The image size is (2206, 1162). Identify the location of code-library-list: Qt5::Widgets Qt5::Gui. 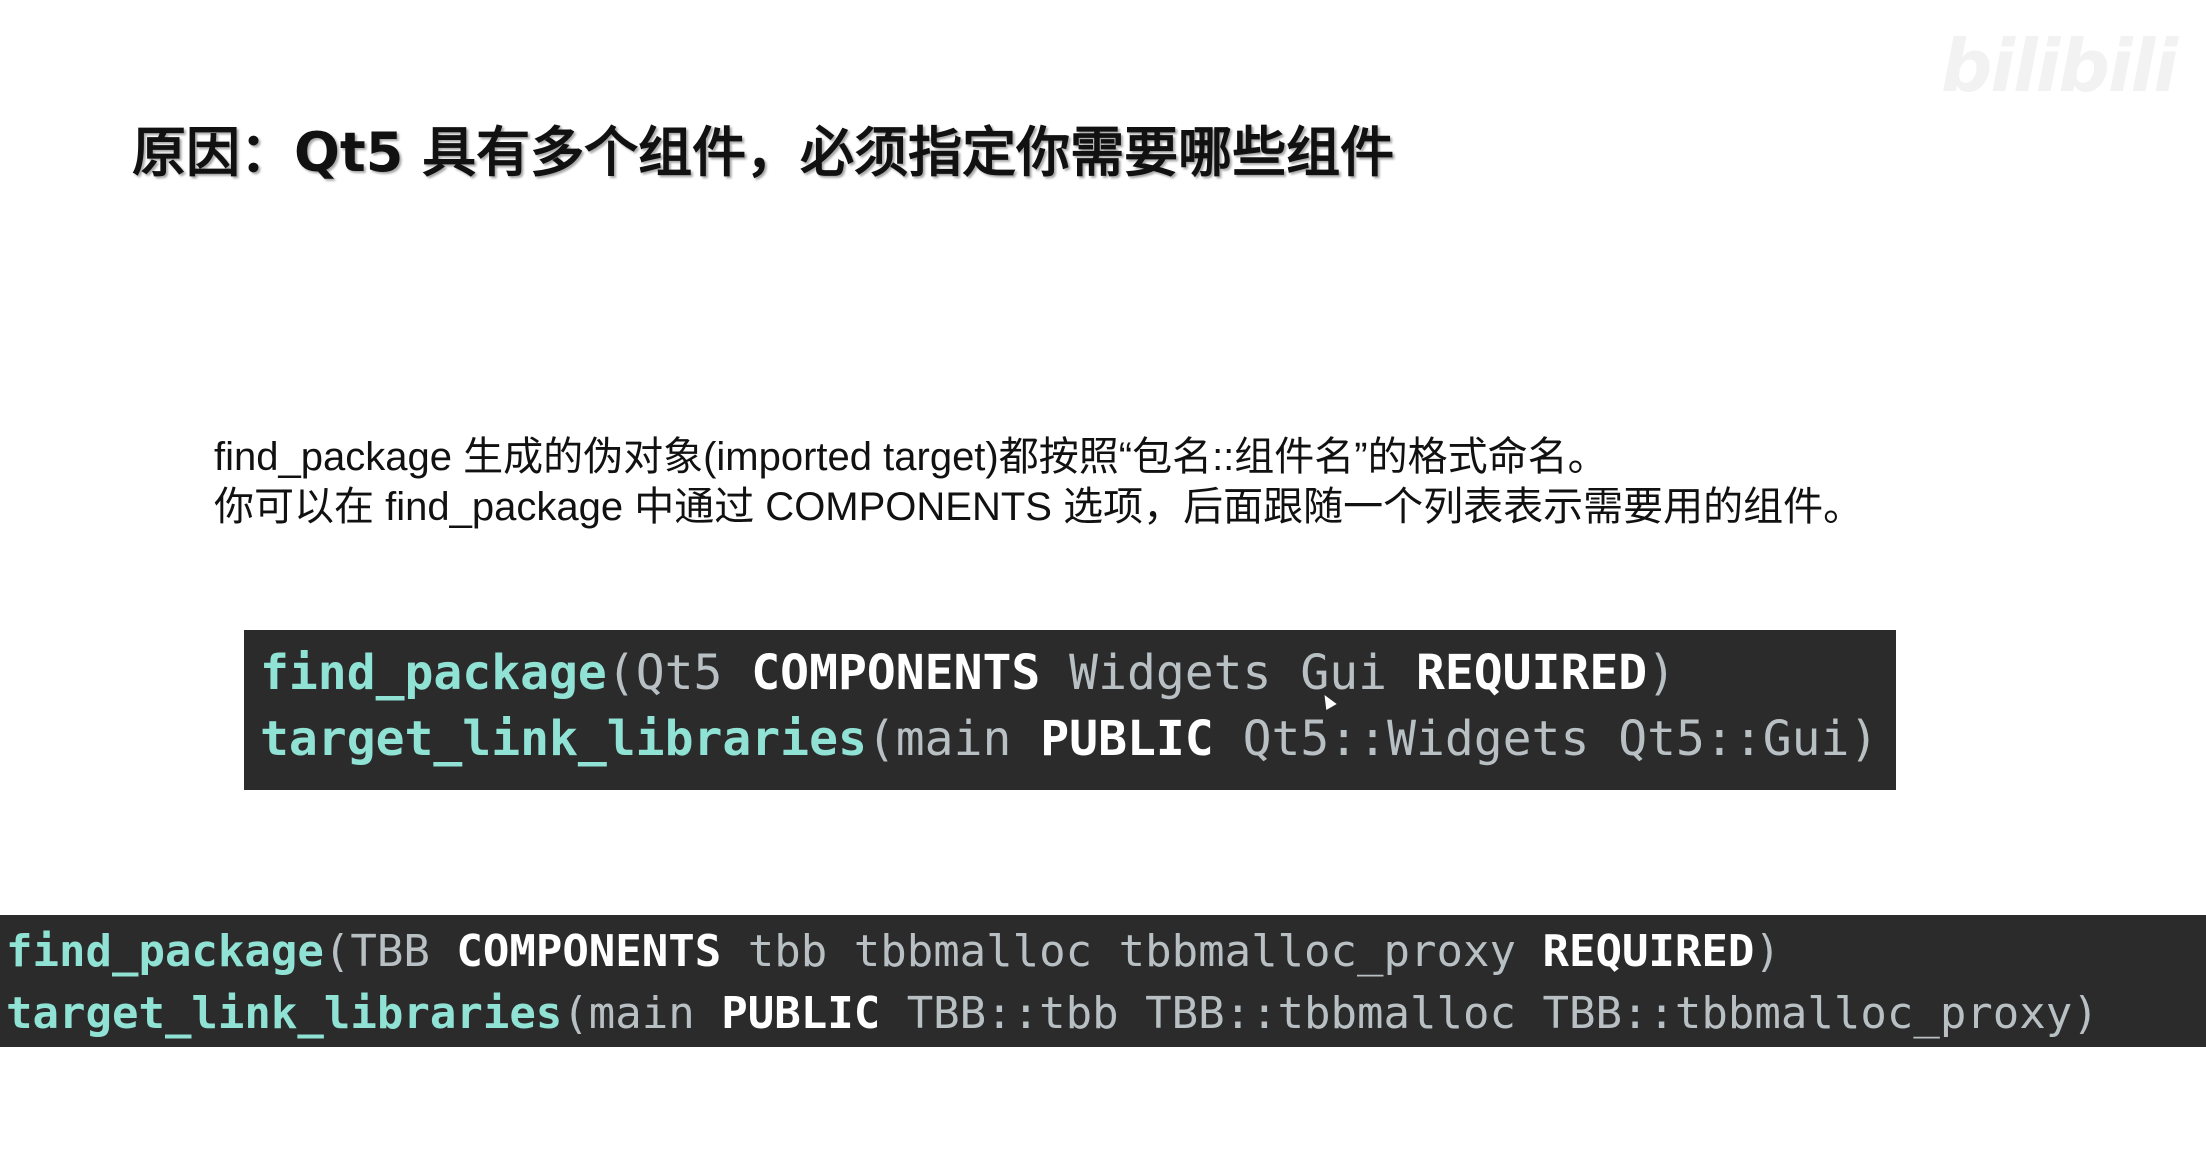
(1531, 739).